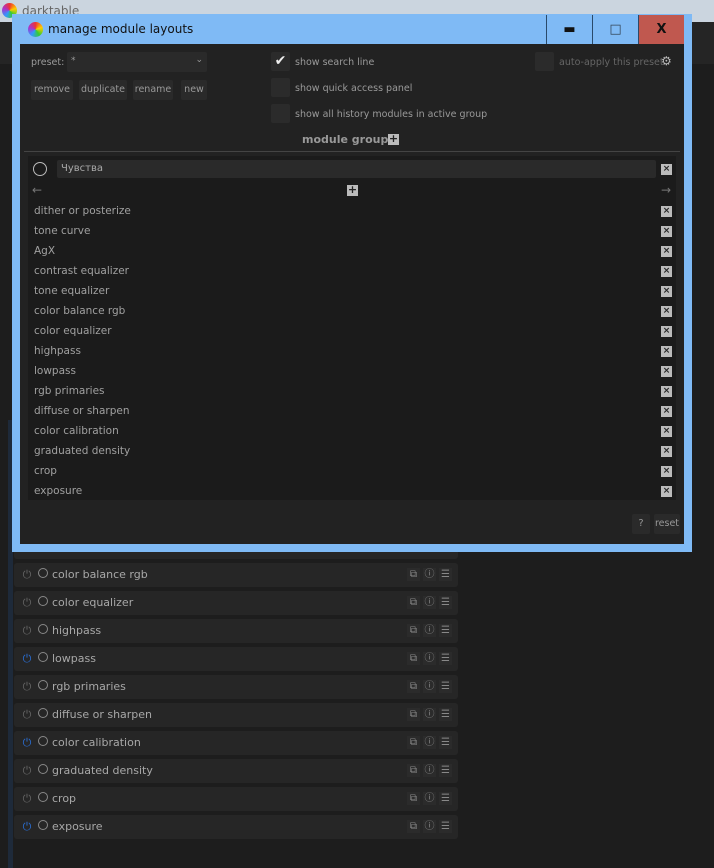 This screenshot has height=868, width=714. I want to click on auto-apply-label: auto-apply this preset, so click(611, 62).